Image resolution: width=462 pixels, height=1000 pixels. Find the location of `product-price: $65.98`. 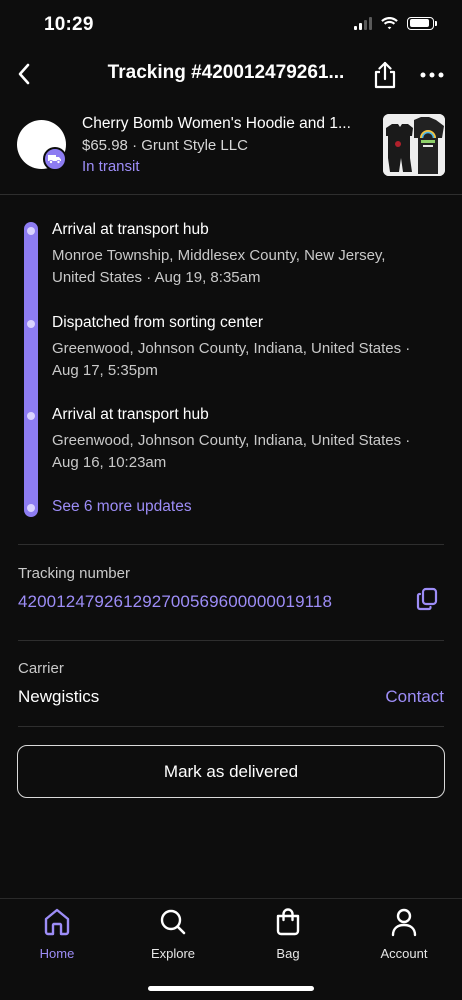

product-price: $65.98 is located at coordinates (105, 145).